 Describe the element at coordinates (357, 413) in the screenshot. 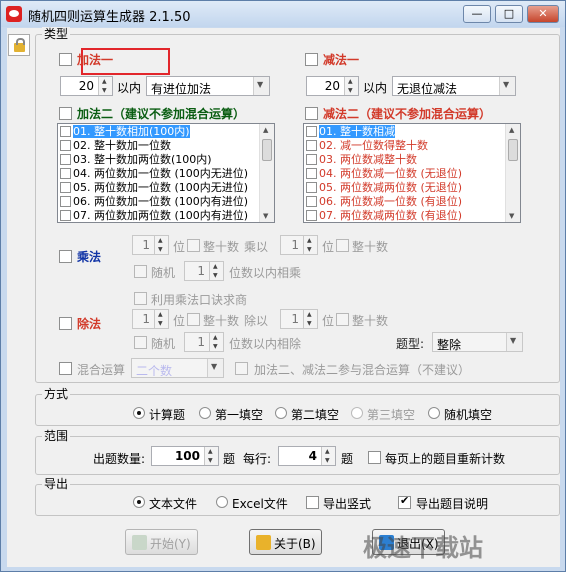

I see `method-radio-third` at that location.